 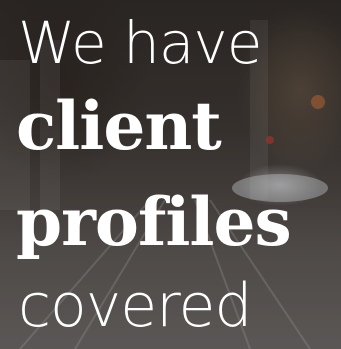 What do you see at coordinates (119, 126) in the screenshot?
I see `headline-line-2: client` at bounding box center [119, 126].